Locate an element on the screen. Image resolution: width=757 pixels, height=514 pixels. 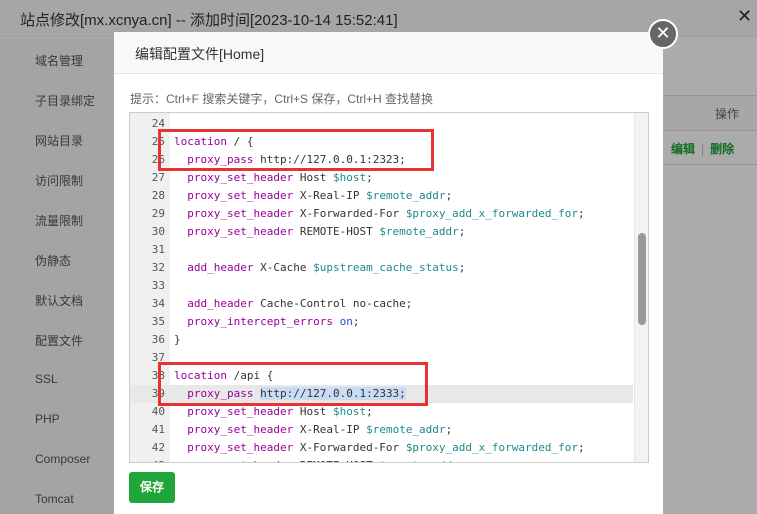
token-kw: proxy_intercept_errors is located at coordinates (260, 321).